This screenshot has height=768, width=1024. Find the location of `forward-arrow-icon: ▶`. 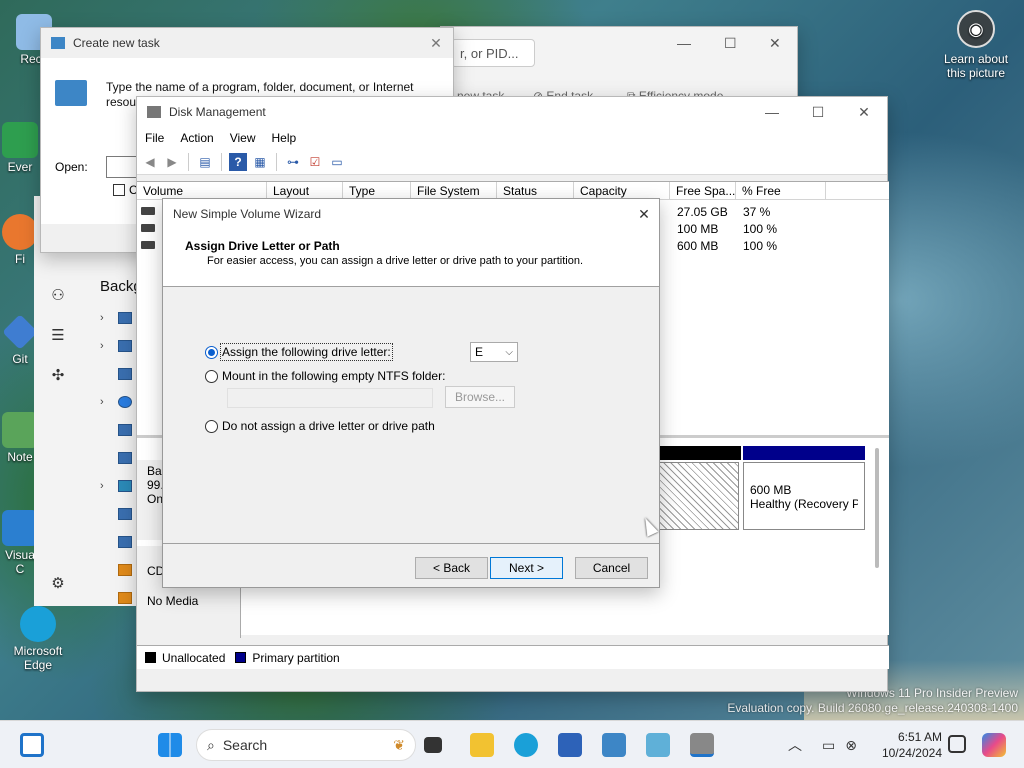

forward-arrow-icon: ▶ is located at coordinates (172, 162).